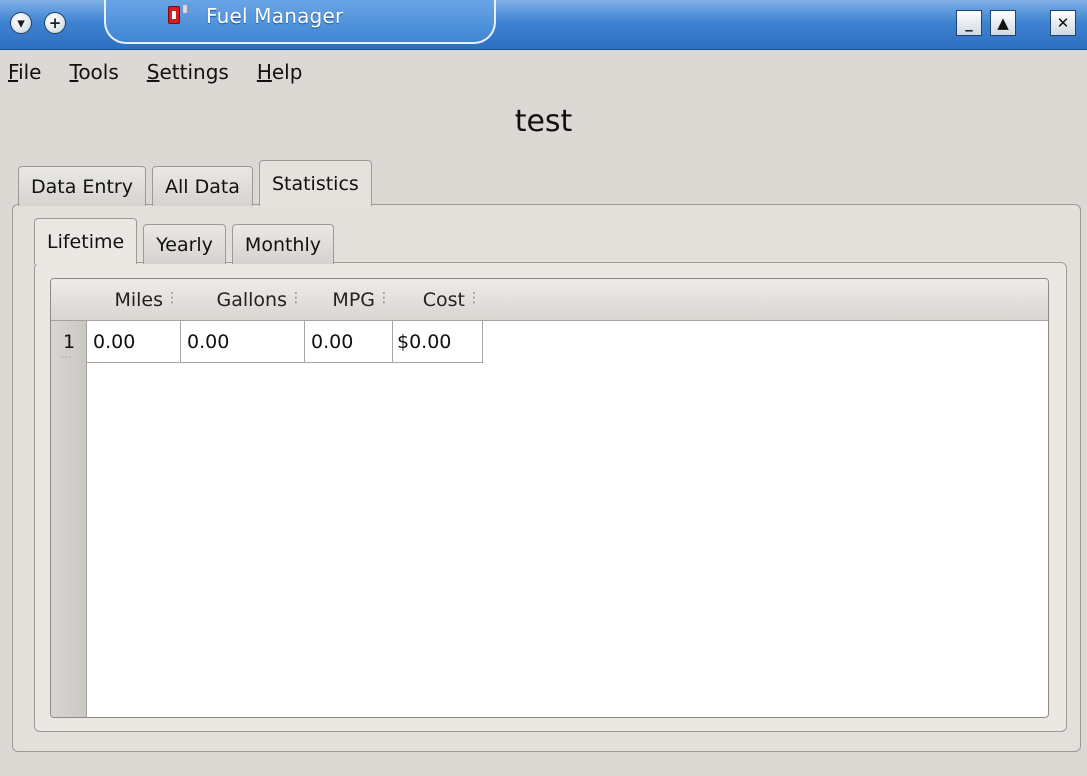 The width and height of the screenshot is (1087, 776). What do you see at coordinates (543, 766) in the screenshot?
I see `status-bar` at bounding box center [543, 766].